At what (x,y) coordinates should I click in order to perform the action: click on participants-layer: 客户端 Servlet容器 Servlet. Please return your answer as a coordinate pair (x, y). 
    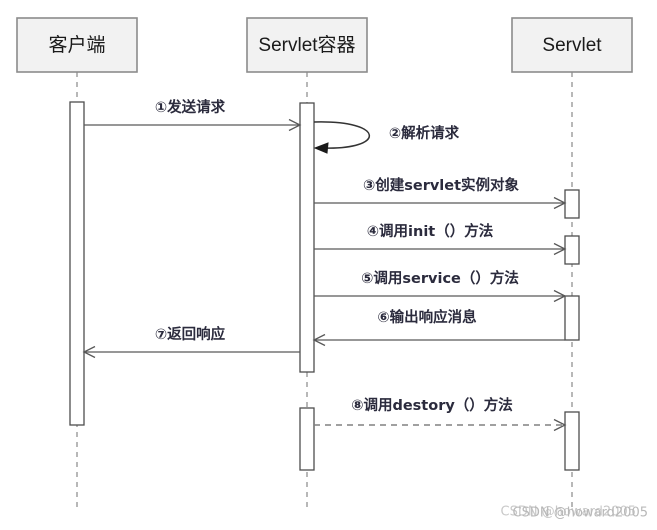
    Looking at the image, I should click on (324, 45).